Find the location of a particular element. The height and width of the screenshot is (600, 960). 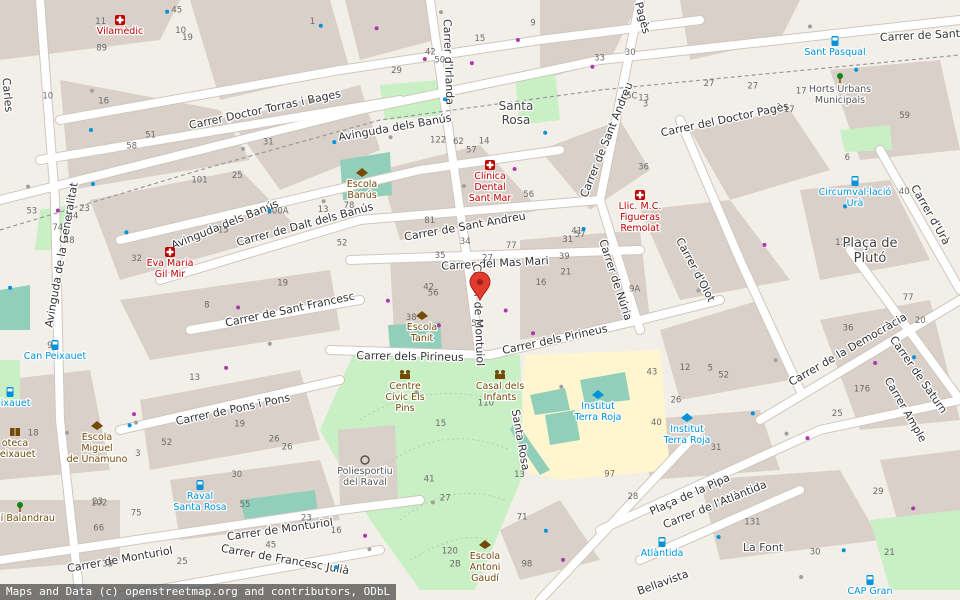

poi-label: Eva Maria is located at coordinates (169, 264).